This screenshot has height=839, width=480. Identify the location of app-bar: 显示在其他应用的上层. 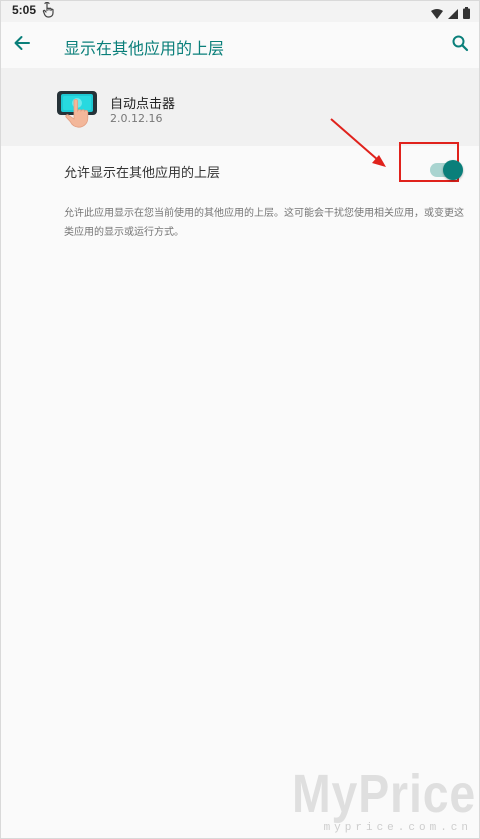
(240, 45).